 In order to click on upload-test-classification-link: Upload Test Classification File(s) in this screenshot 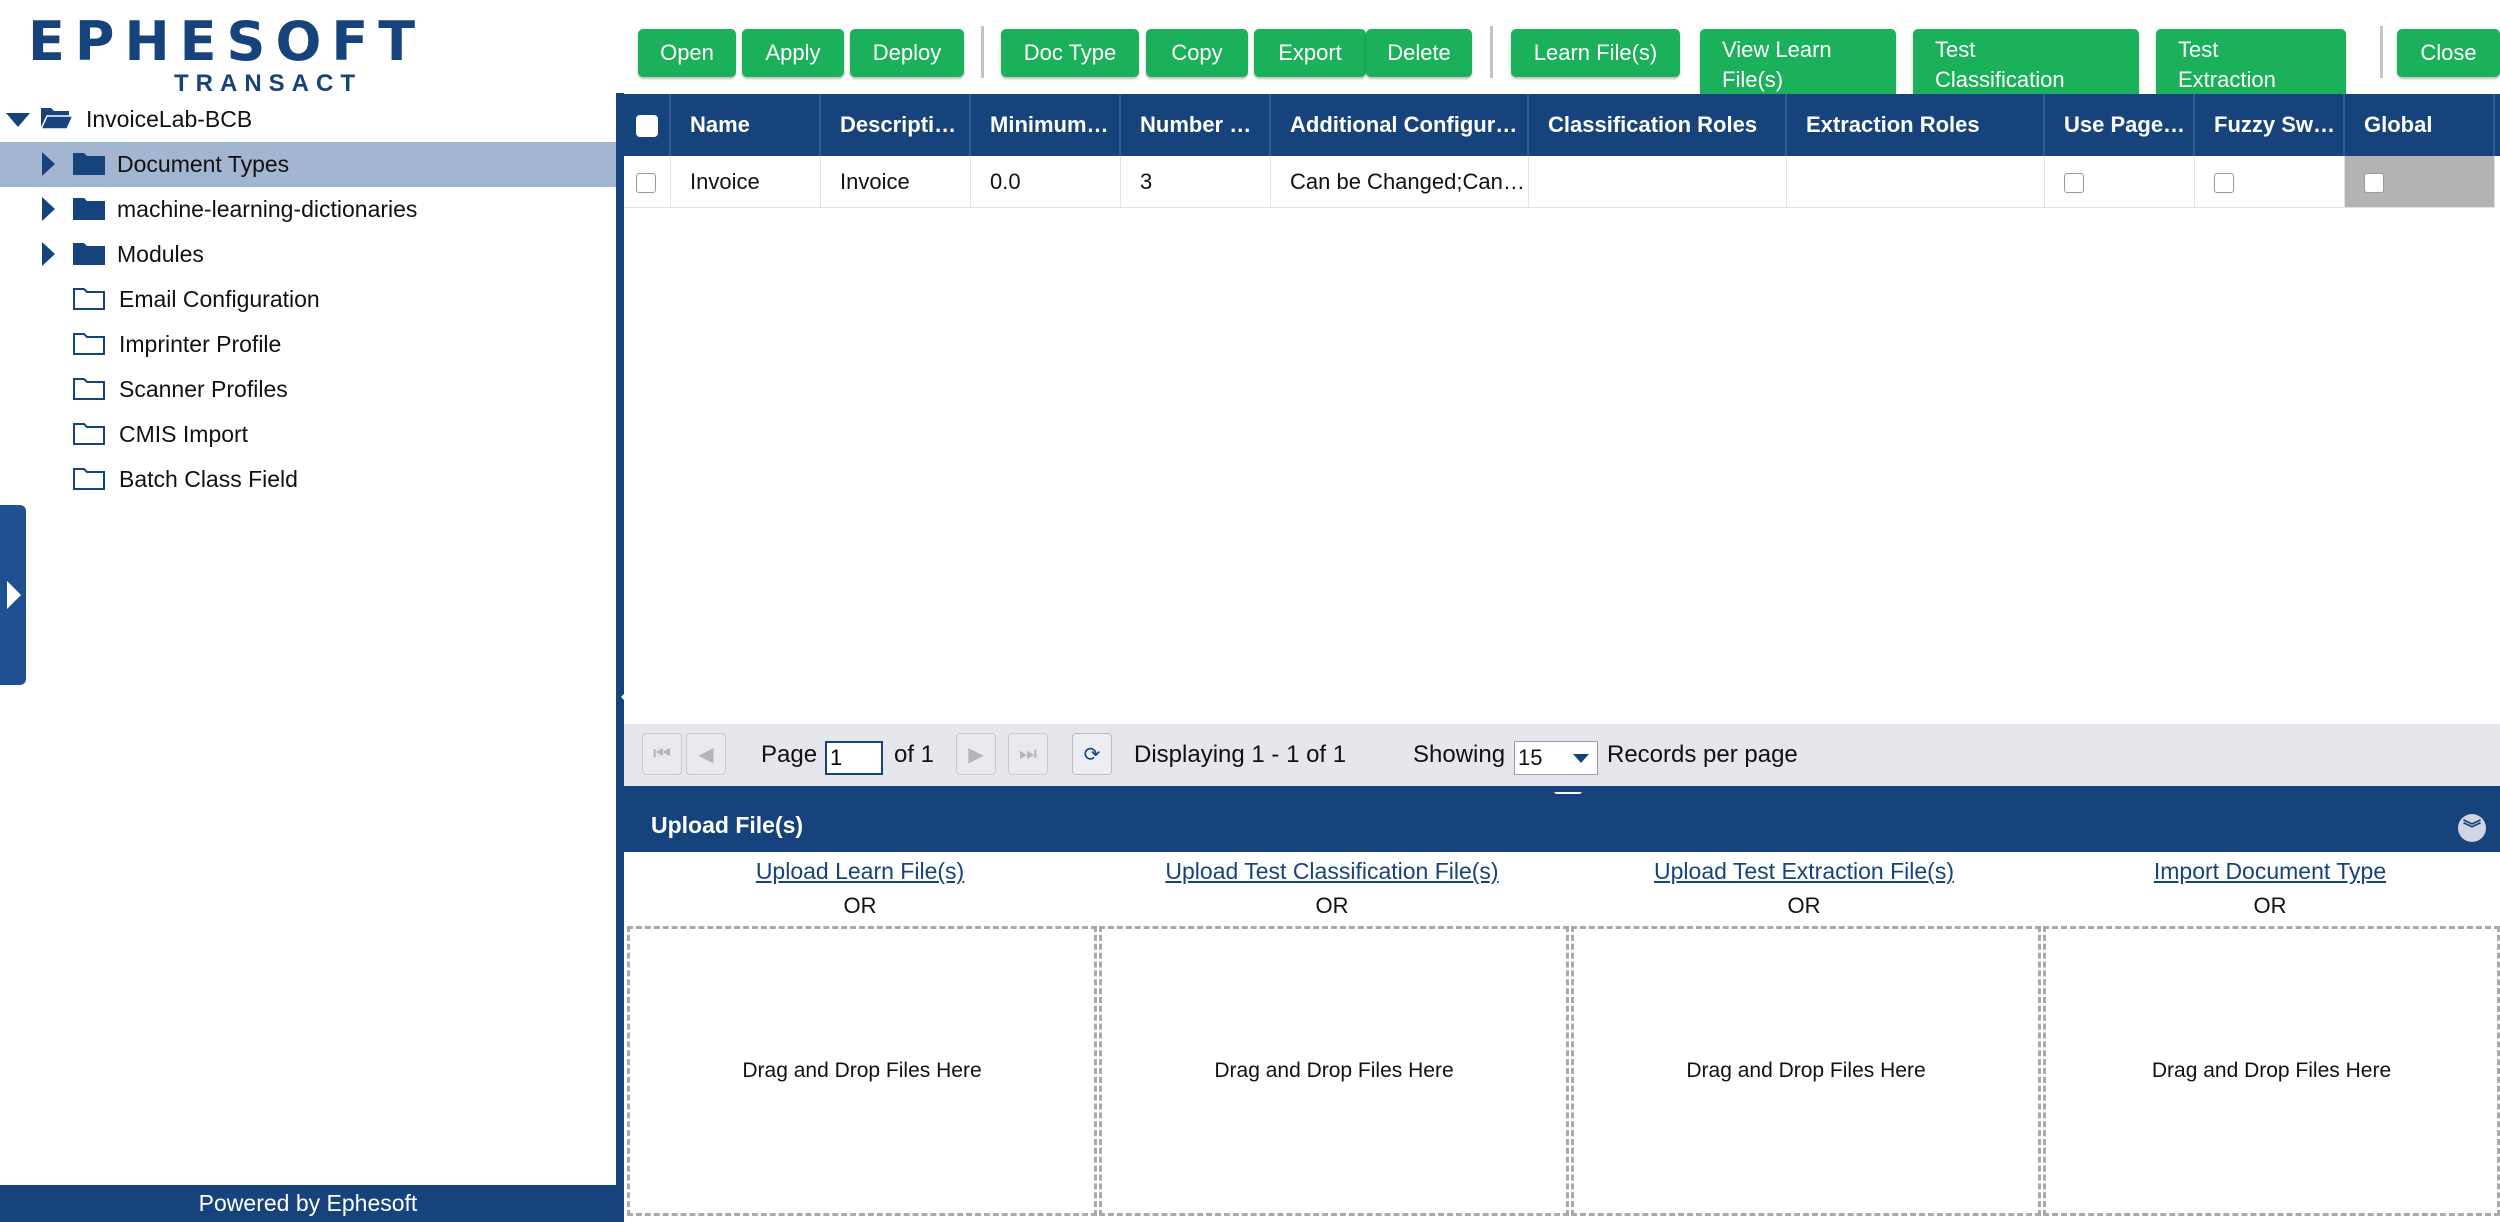, I will do `click(1331, 871)`.